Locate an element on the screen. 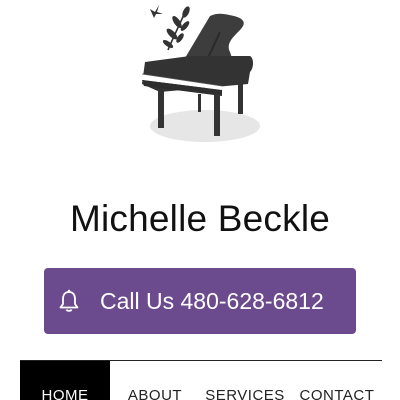 The height and width of the screenshot is (400, 400). main-nav: HOME ABOUT SERVICES CONTACT is located at coordinates (201, 380).